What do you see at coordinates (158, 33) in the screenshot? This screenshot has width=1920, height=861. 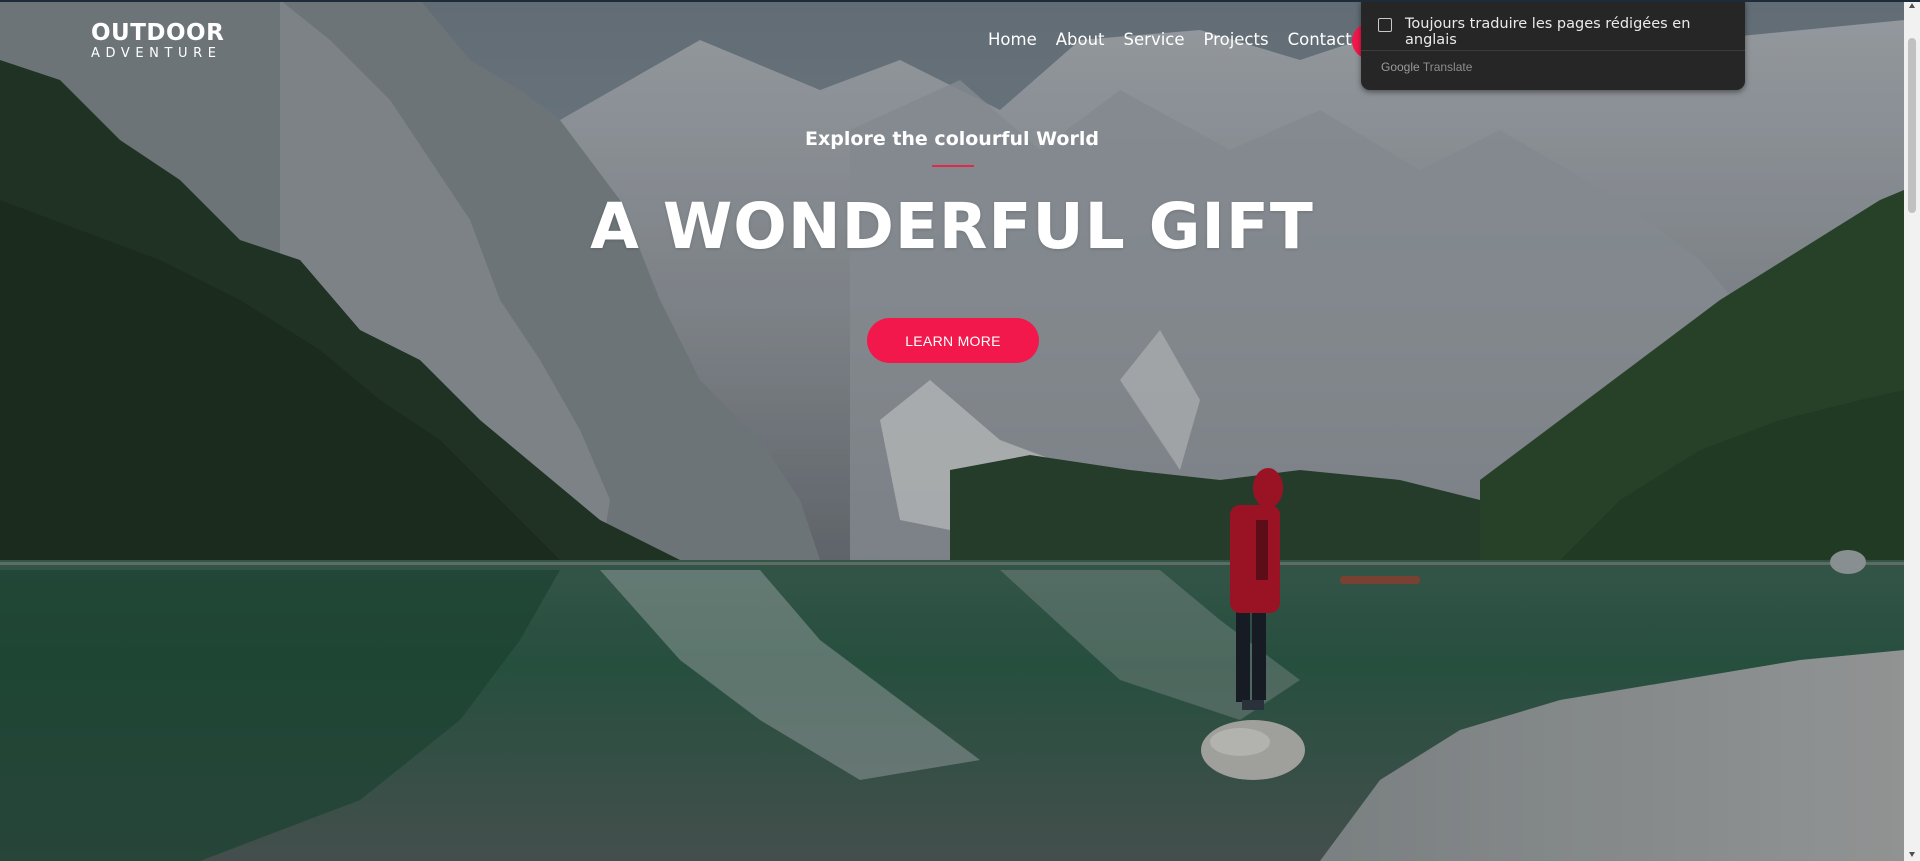 I see `logo-title: OUTDOOR` at bounding box center [158, 33].